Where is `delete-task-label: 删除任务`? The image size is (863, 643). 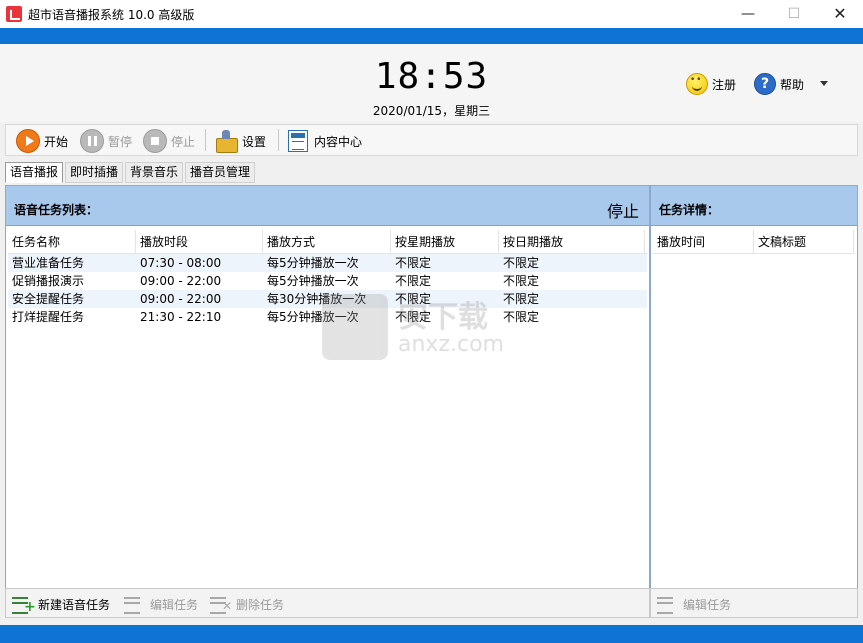 delete-task-label: 删除任务 is located at coordinates (260, 604).